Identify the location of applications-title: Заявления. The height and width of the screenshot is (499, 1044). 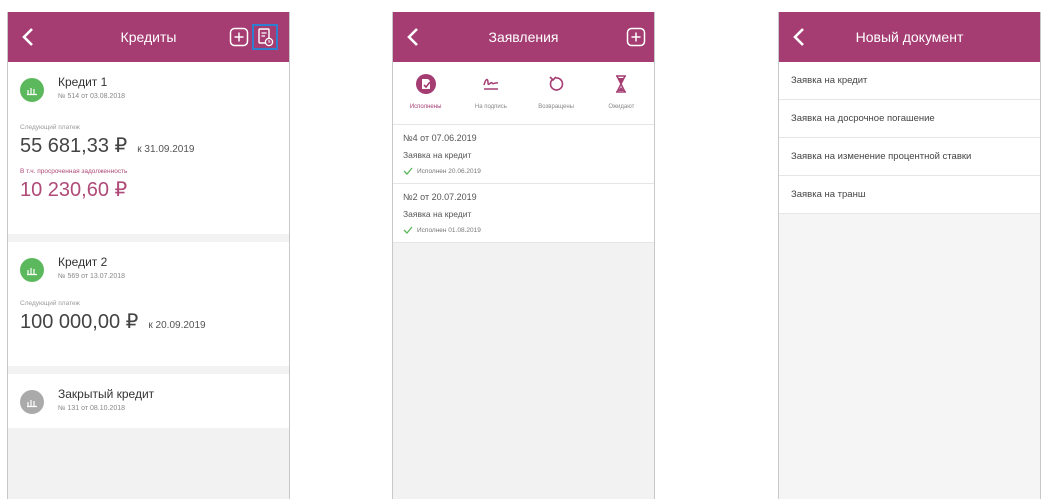
(523, 37).